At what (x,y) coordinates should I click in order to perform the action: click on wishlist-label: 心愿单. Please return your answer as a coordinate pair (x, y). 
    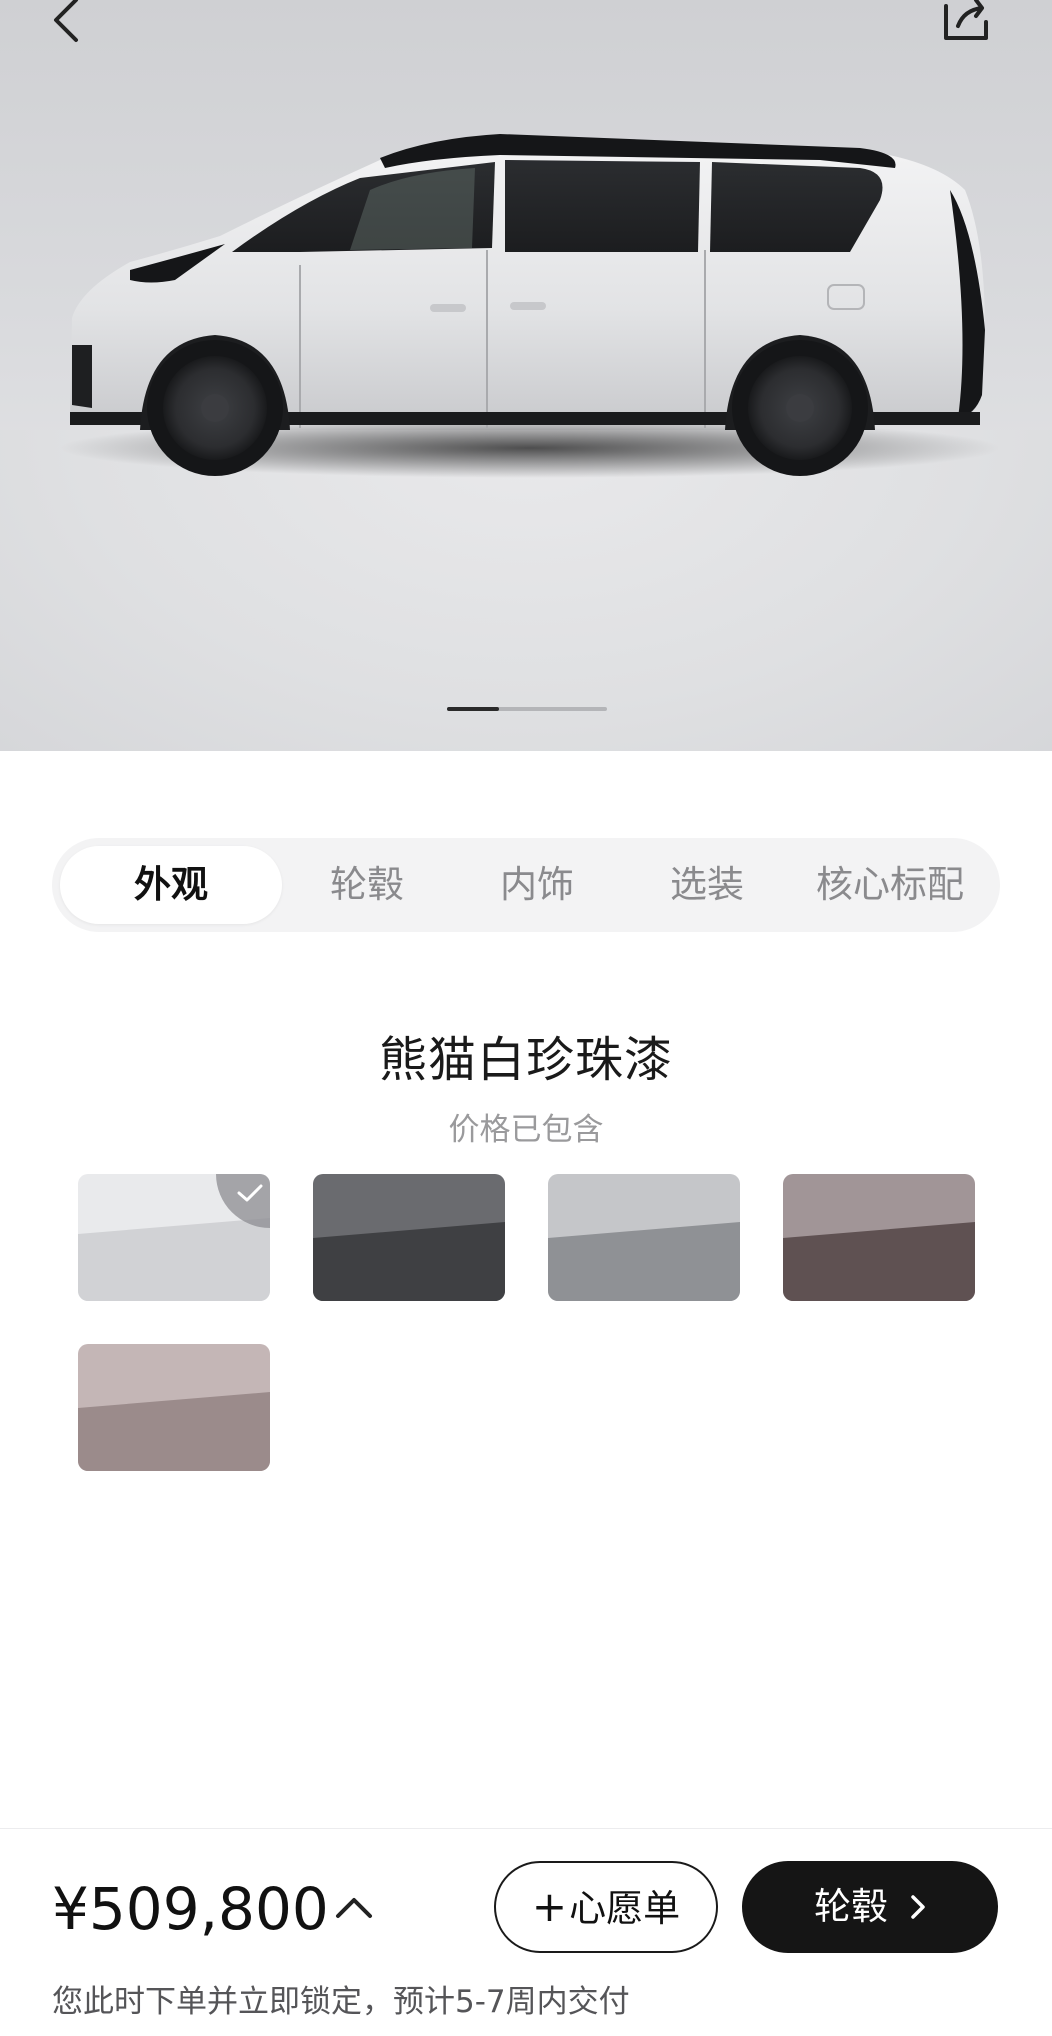
    Looking at the image, I should click on (625, 1908).